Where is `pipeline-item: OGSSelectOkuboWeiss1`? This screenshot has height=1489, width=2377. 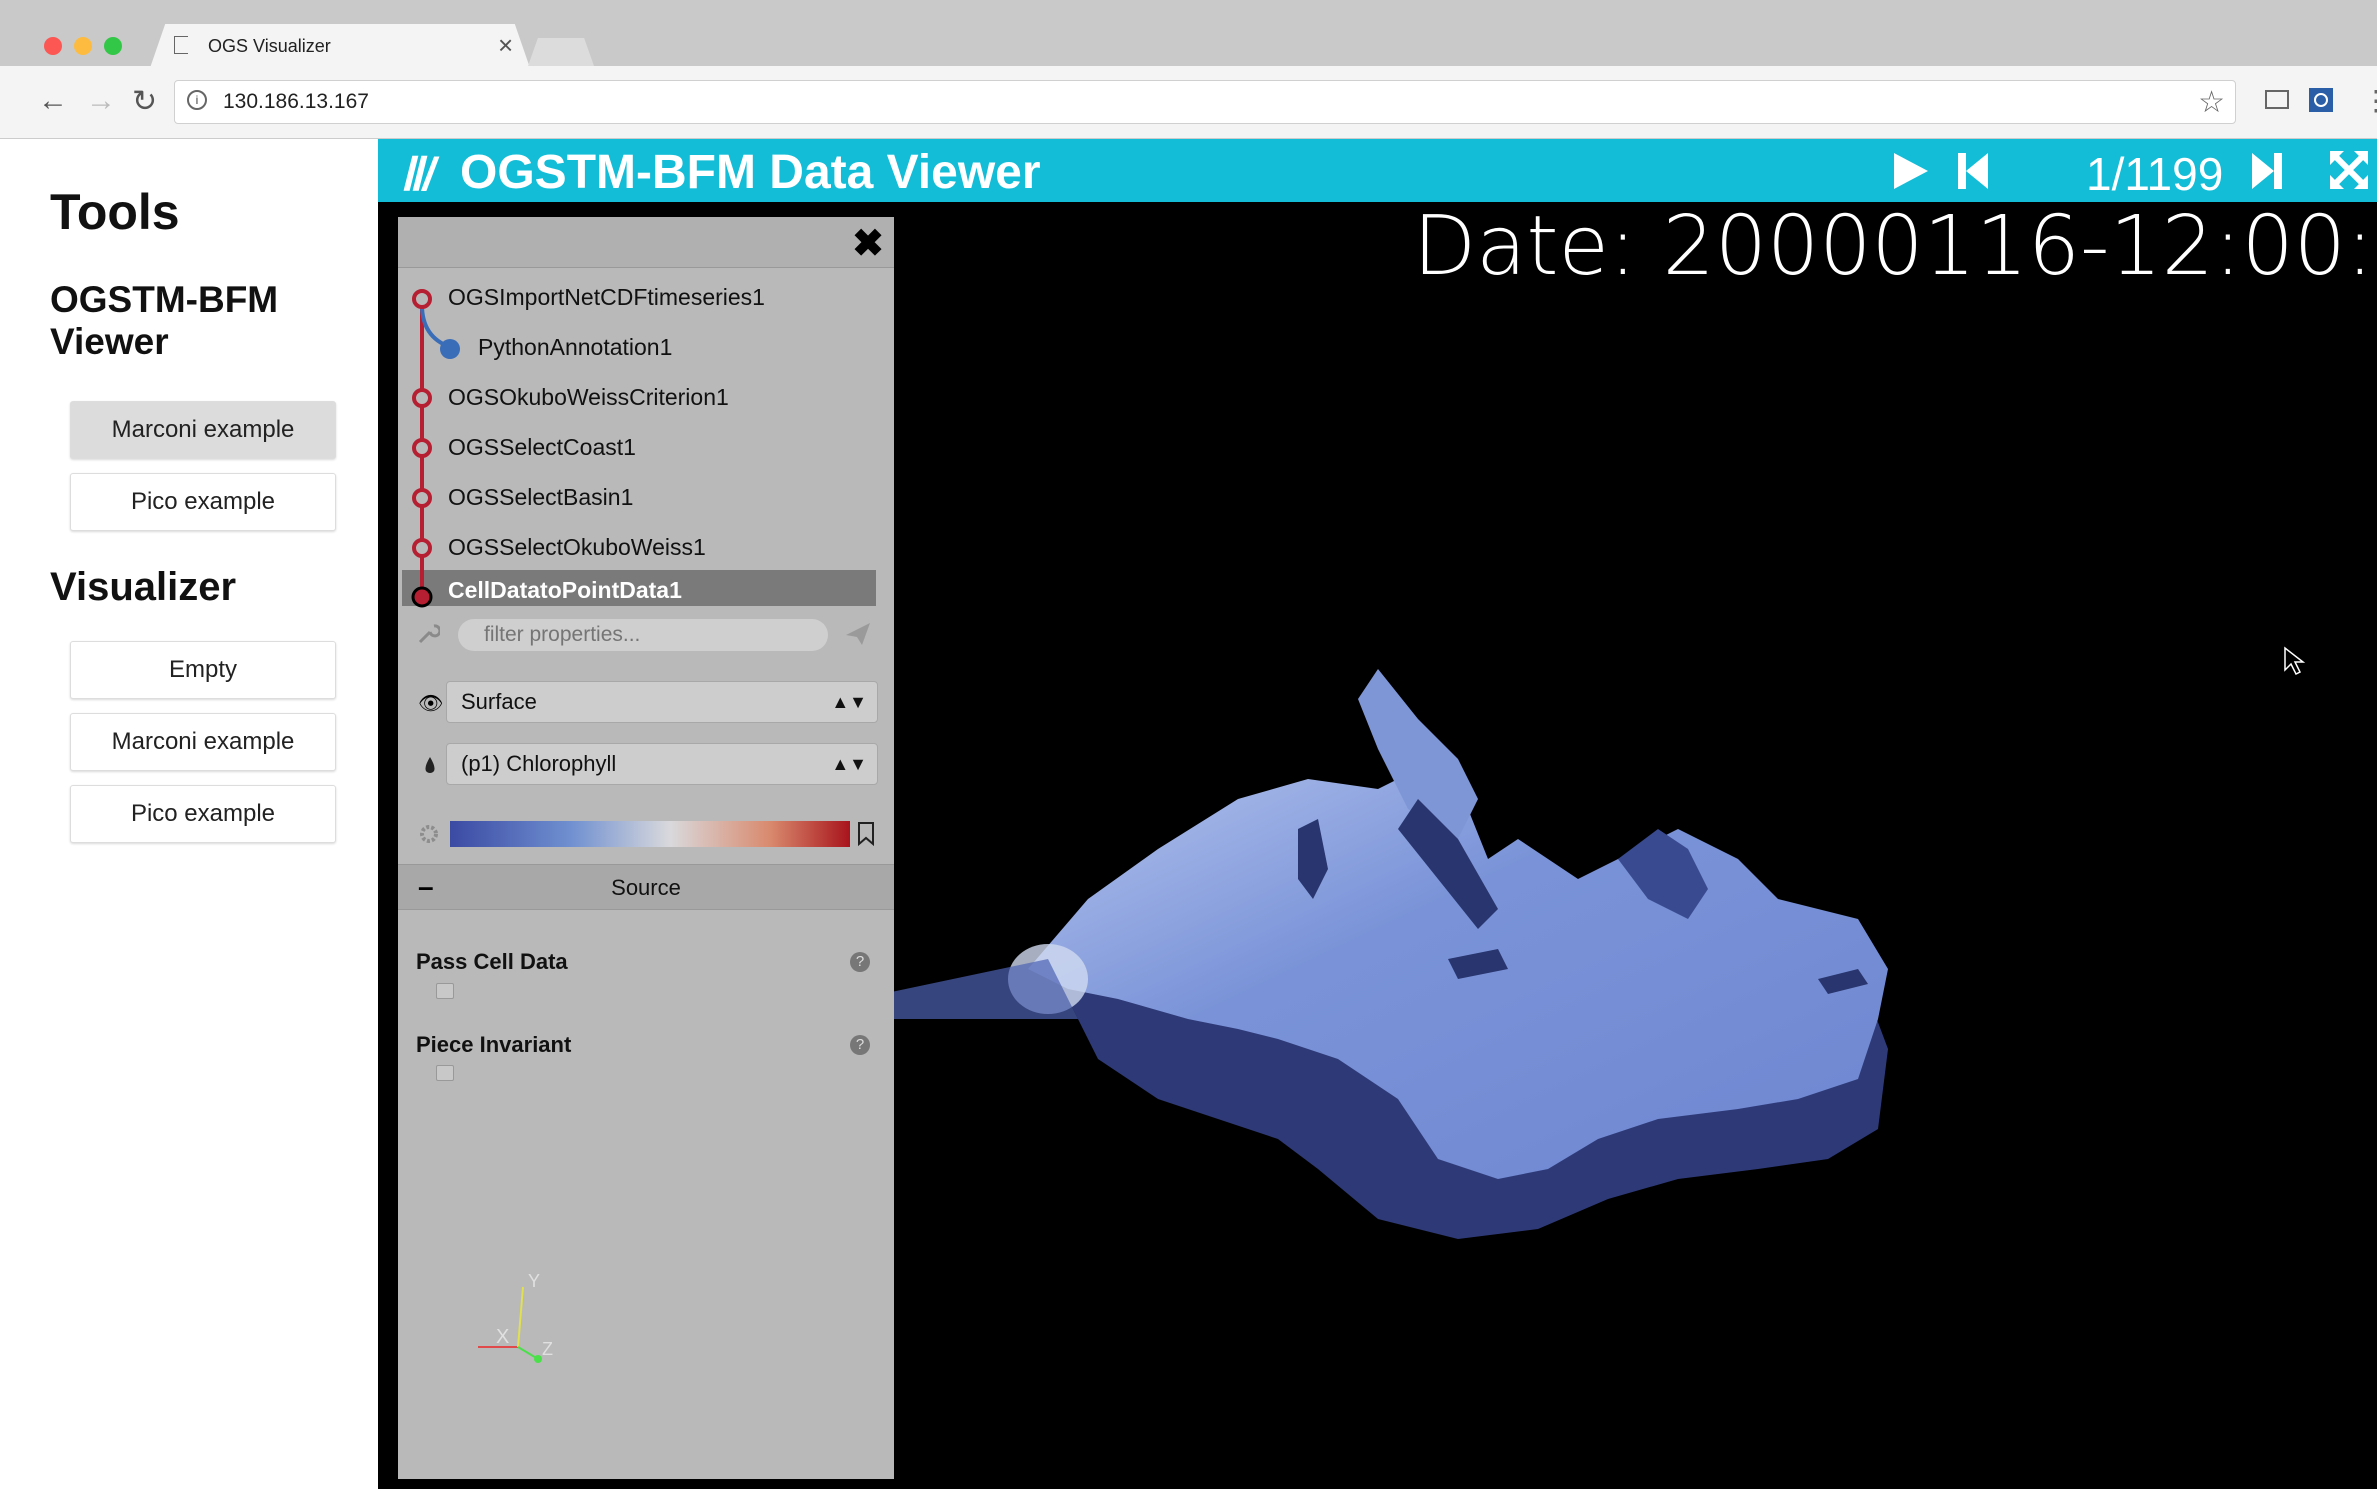 pipeline-item: OGSSelectOkuboWeiss1 is located at coordinates (577, 547).